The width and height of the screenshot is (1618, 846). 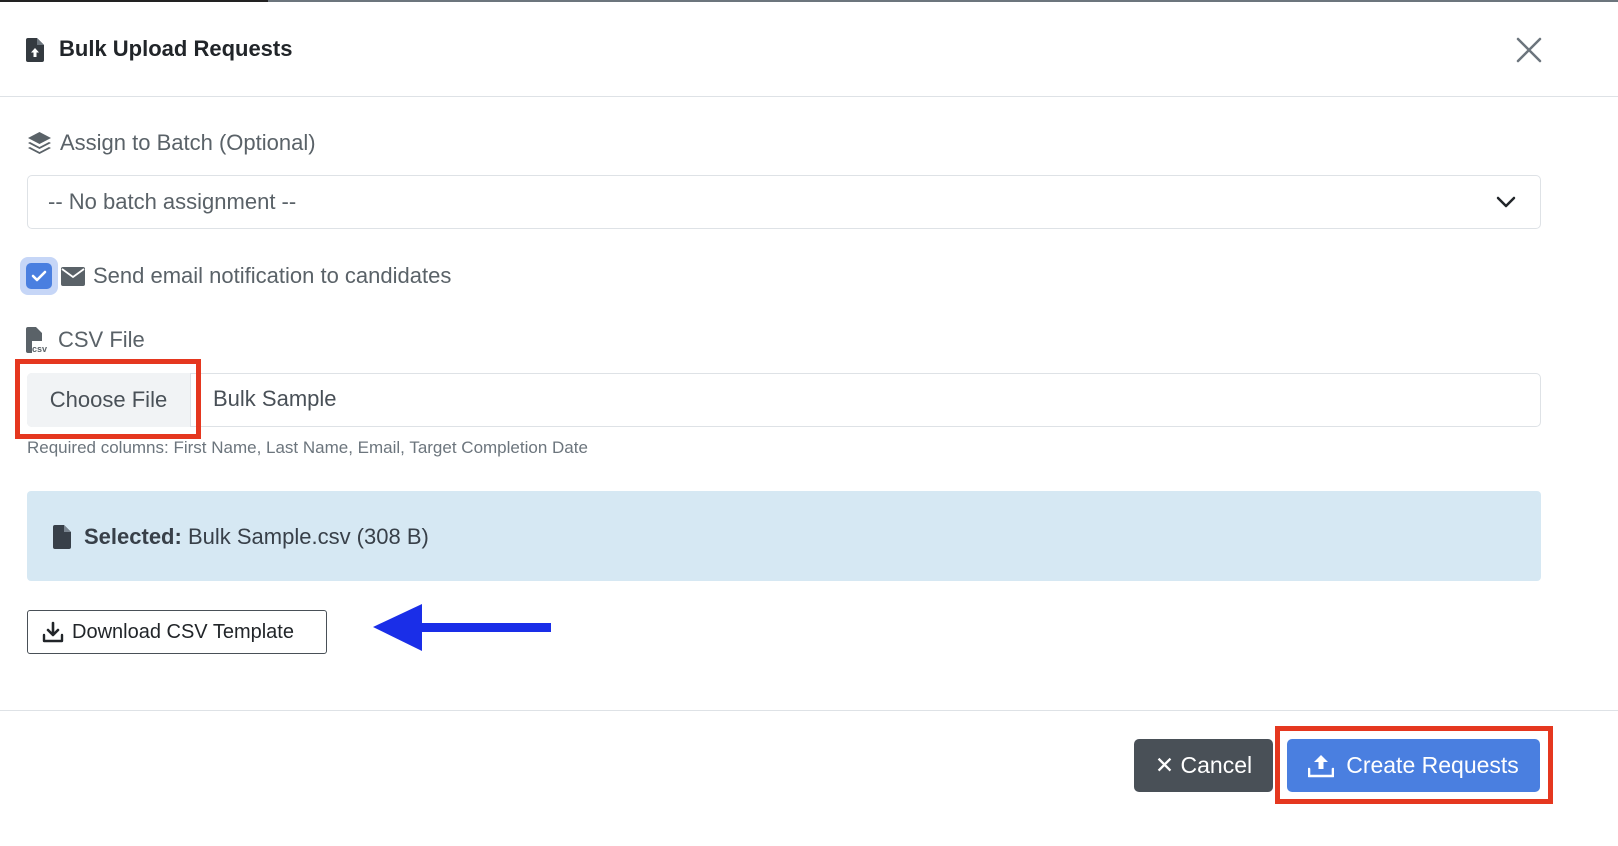 What do you see at coordinates (1529, 50) in the screenshot?
I see `close-icon` at bounding box center [1529, 50].